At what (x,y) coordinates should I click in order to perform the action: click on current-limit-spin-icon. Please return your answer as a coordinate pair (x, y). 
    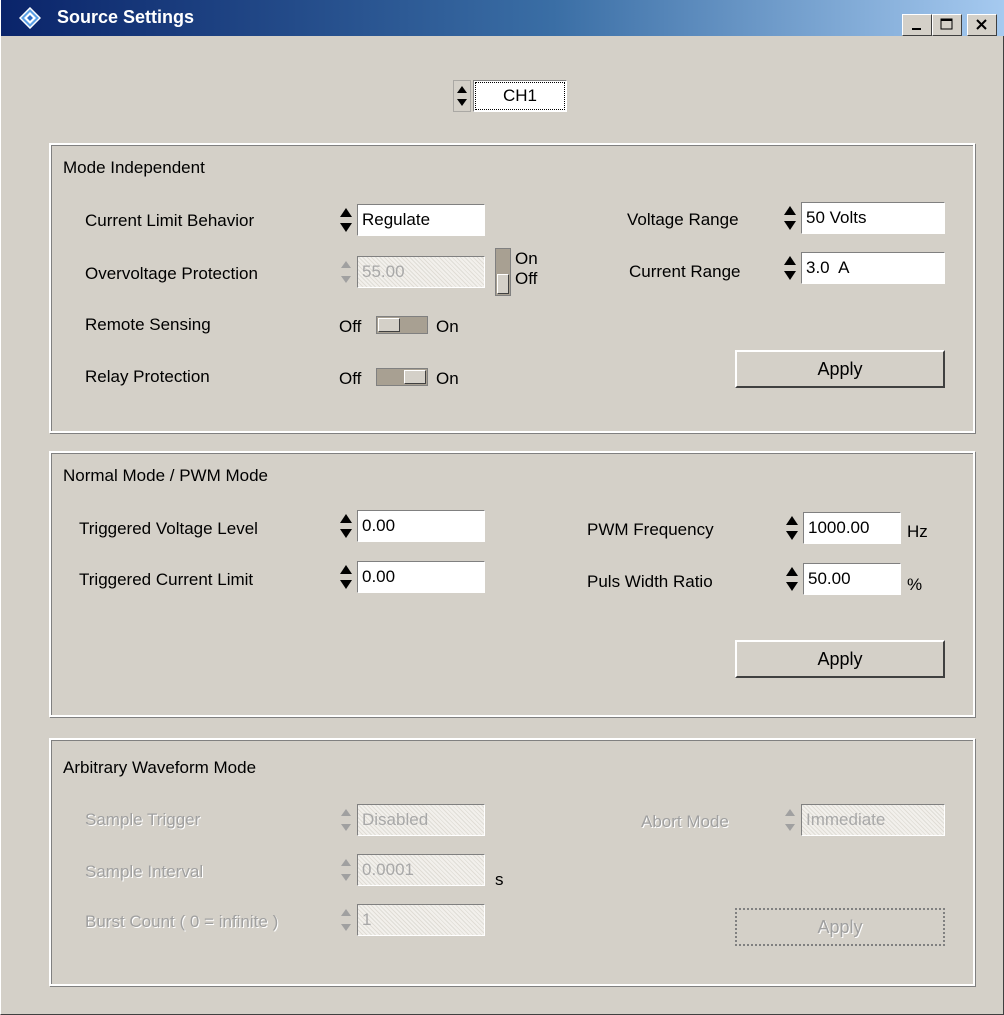
    Looking at the image, I should click on (346, 220).